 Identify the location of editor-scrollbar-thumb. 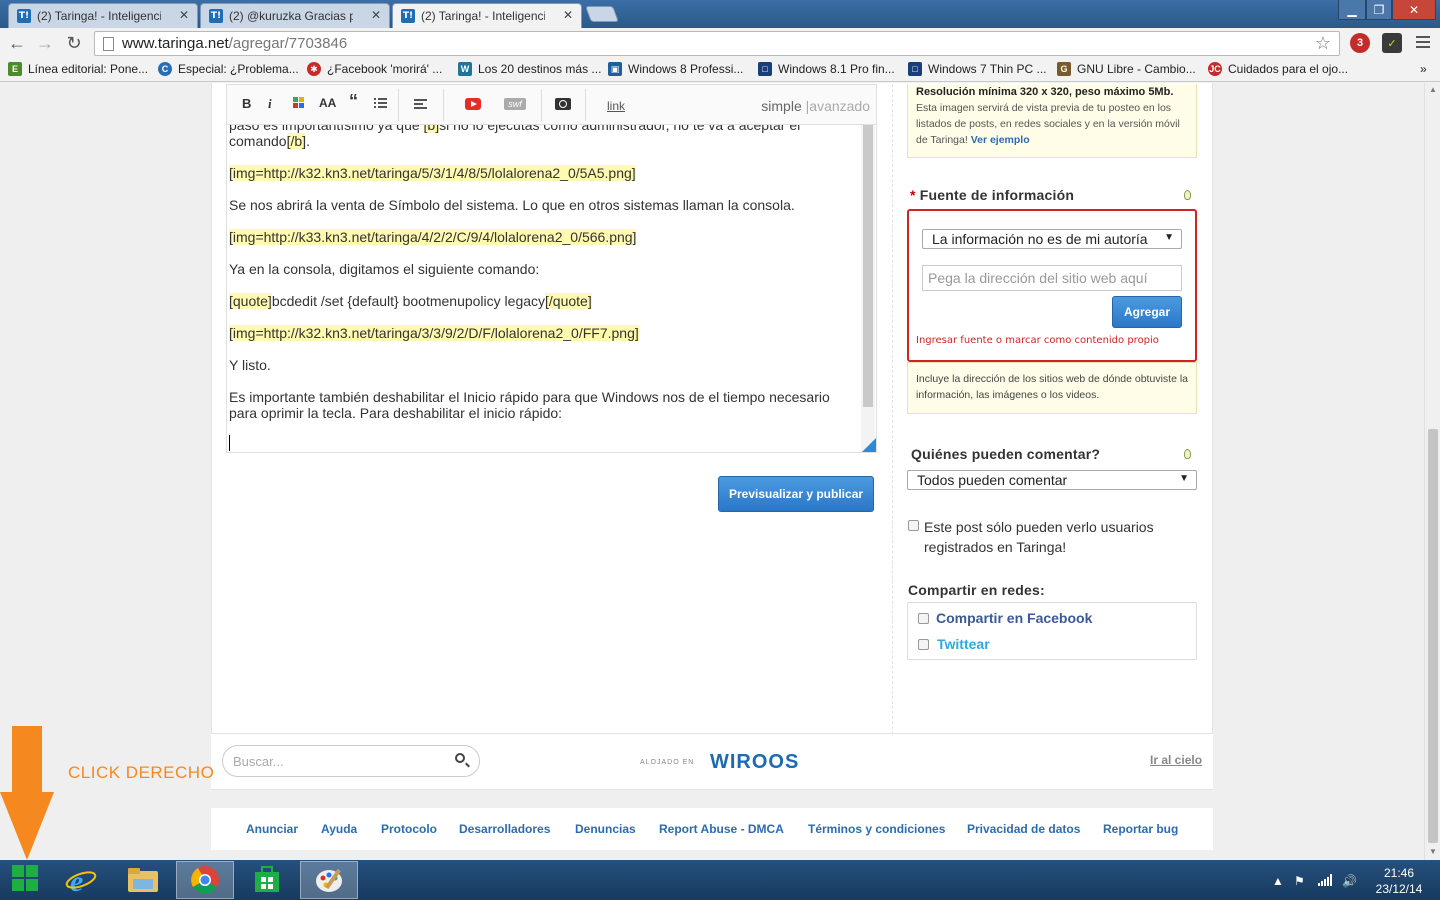
(868, 266).